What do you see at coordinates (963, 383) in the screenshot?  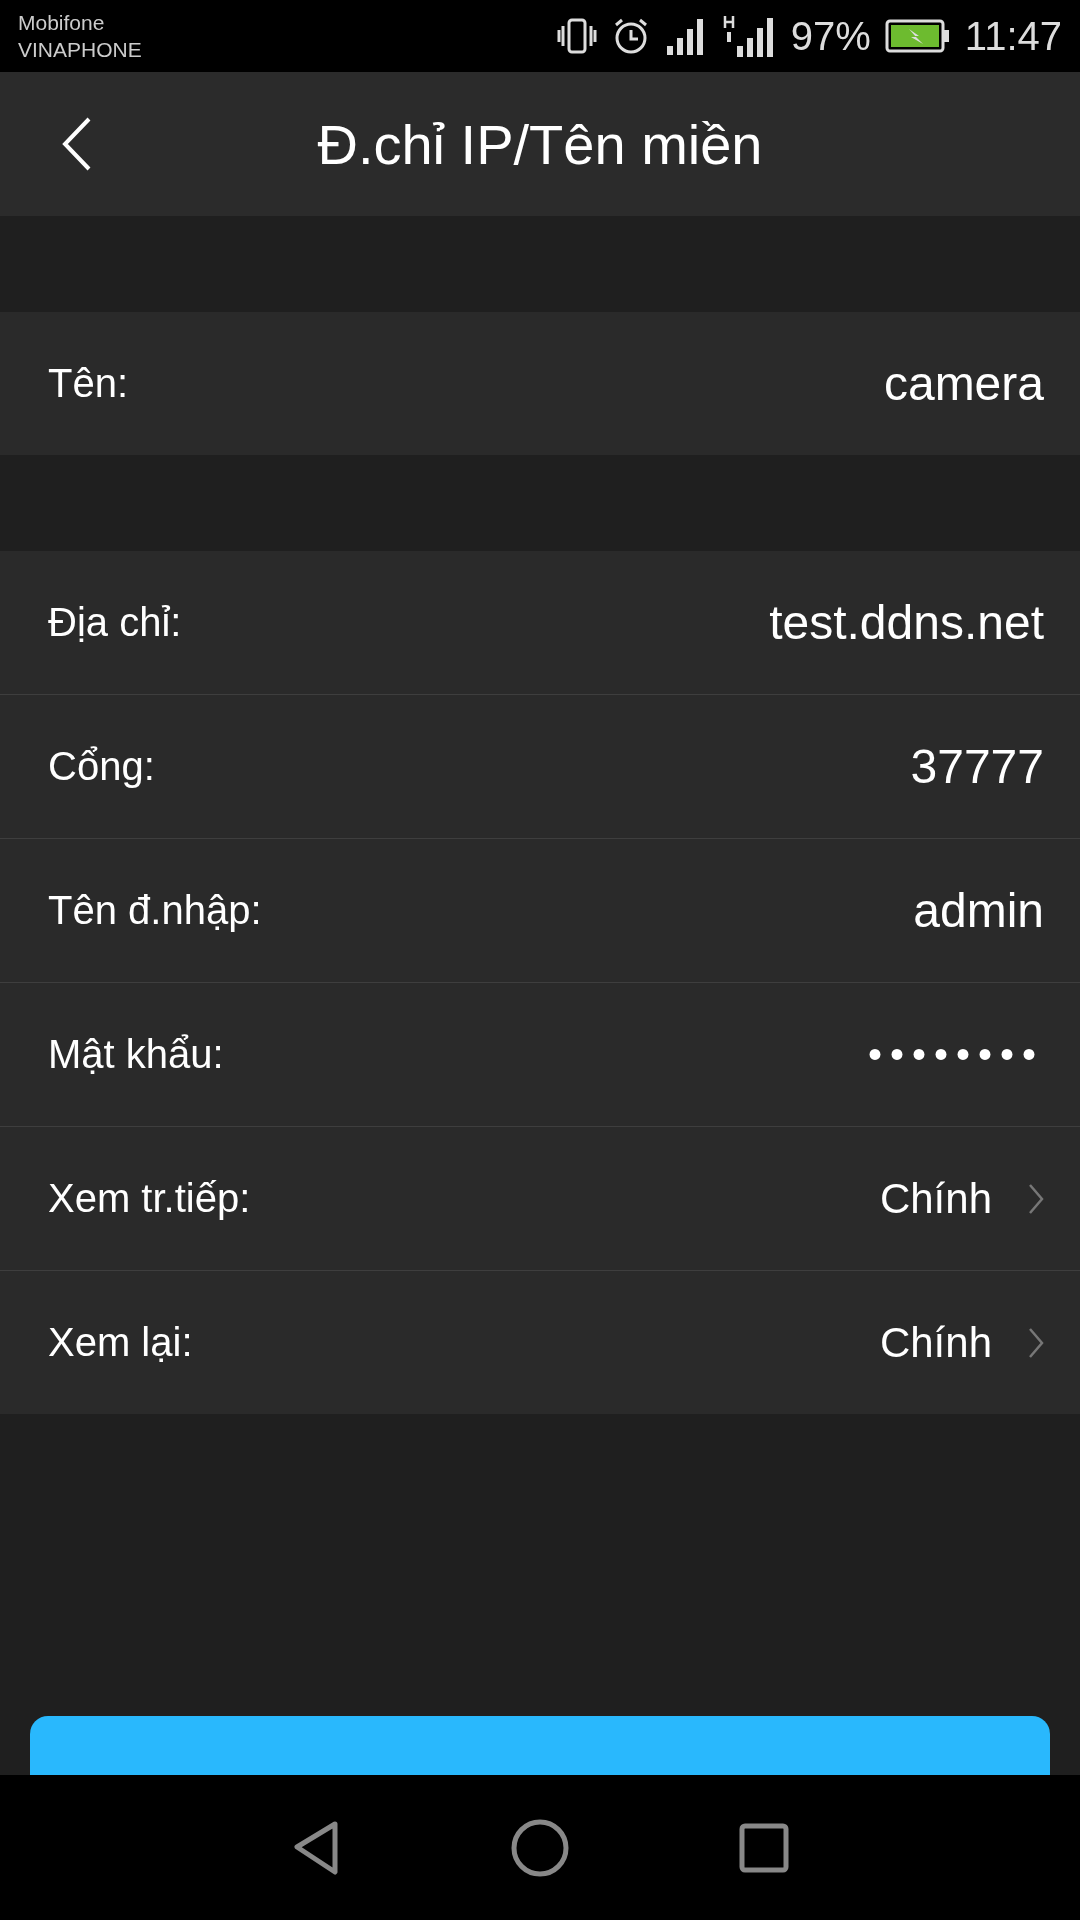 I see `field-value: camera` at bounding box center [963, 383].